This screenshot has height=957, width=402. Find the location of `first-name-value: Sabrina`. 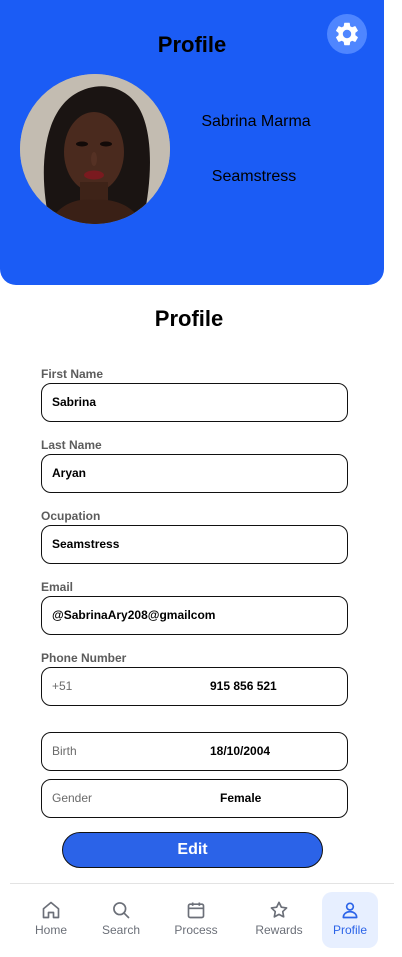

first-name-value: Sabrina is located at coordinates (74, 402).